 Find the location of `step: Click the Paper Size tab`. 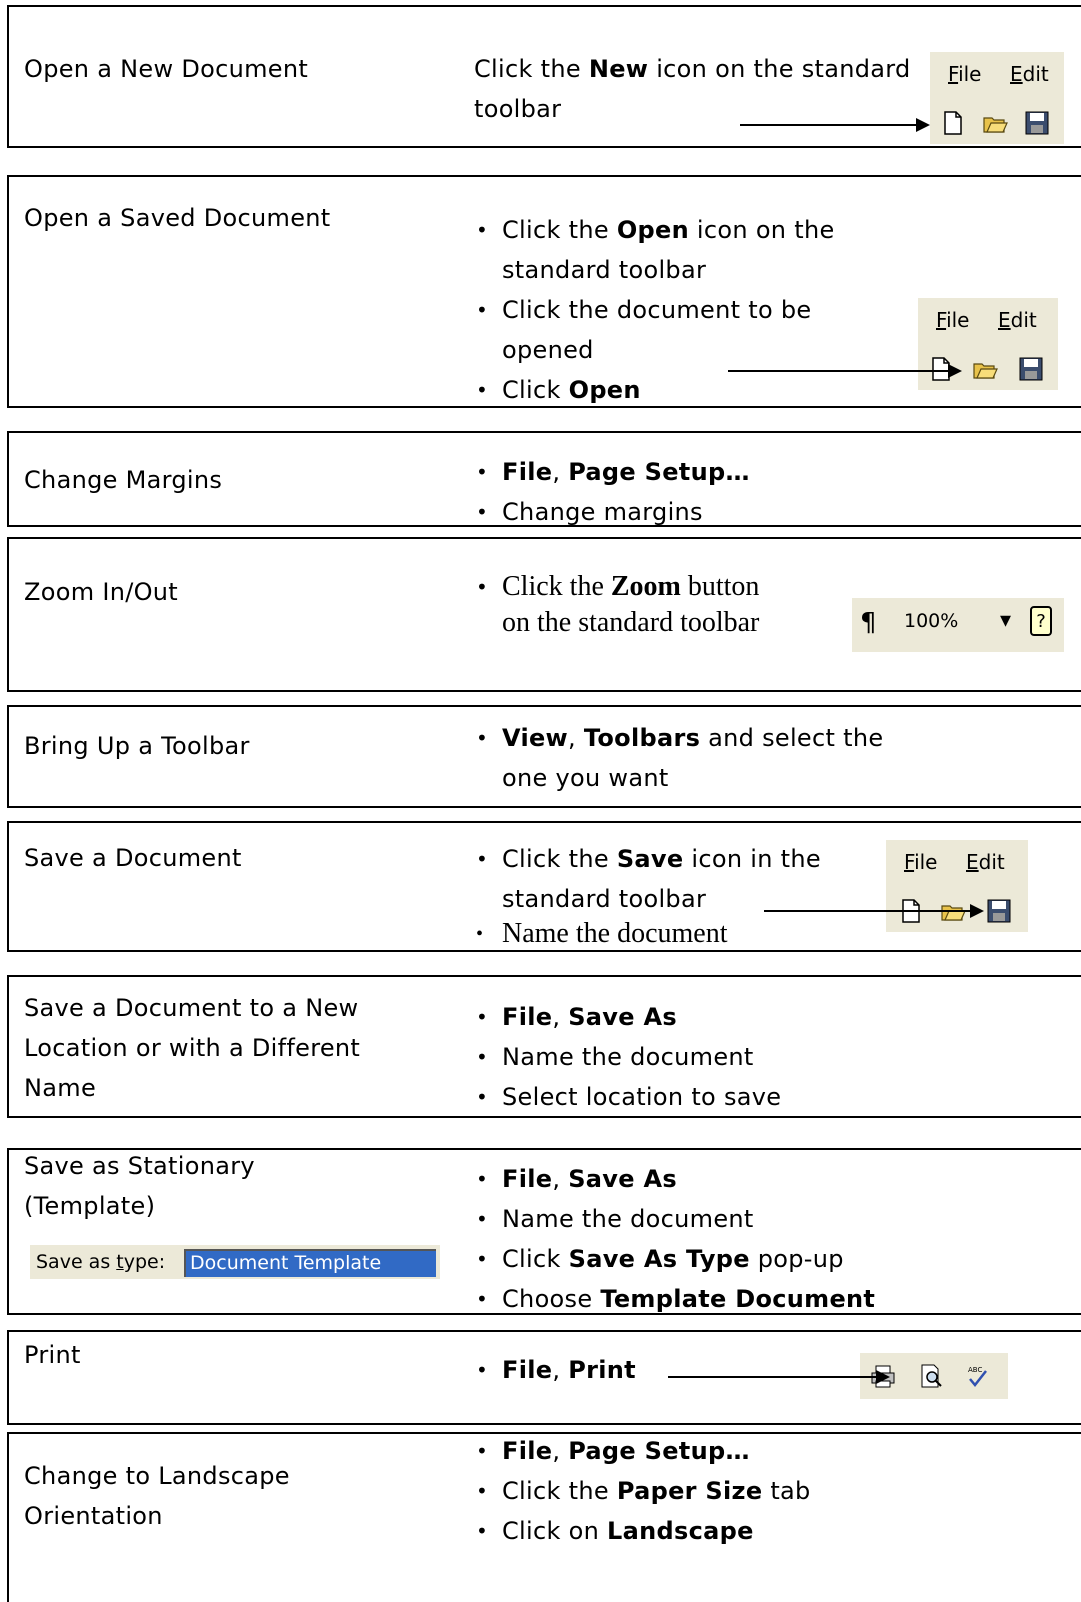

step: Click the Paper Size tab is located at coordinates (694, 1491).